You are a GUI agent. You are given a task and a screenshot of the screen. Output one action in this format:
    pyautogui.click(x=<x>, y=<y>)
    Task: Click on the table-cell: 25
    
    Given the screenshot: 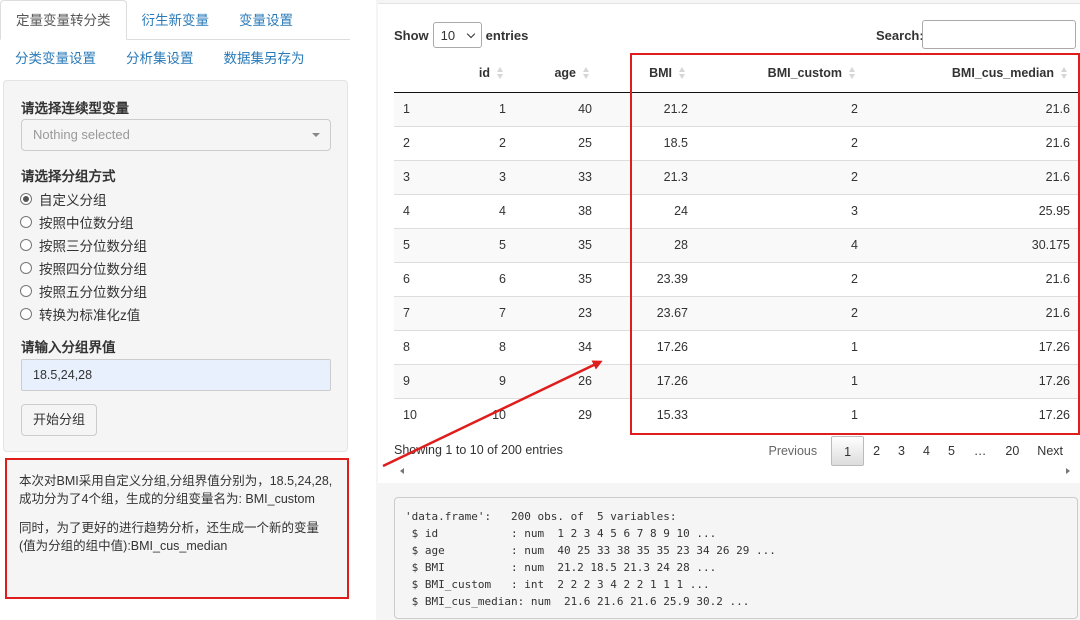 What is the action you would take?
    pyautogui.click(x=559, y=142)
    